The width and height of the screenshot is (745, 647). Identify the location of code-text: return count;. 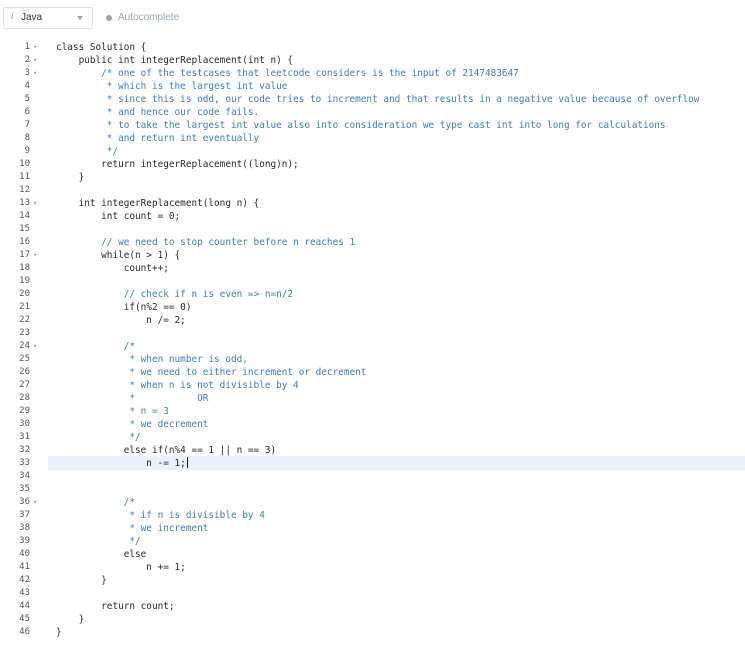
(115, 606).